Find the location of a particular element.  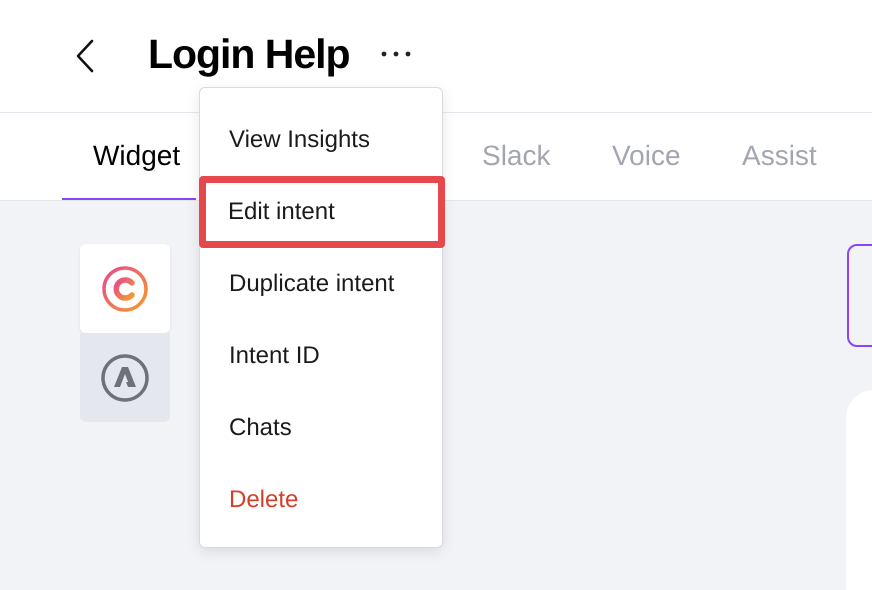

menu-item: Intent ID is located at coordinates (321, 356).